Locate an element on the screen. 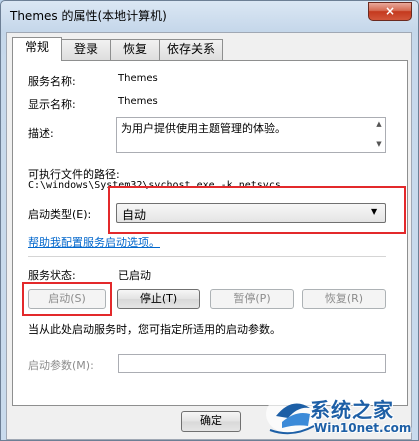 The height and width of the screenshot is (441, 419). resume-button: 恢复(R) is located at coordinates (344, 299).